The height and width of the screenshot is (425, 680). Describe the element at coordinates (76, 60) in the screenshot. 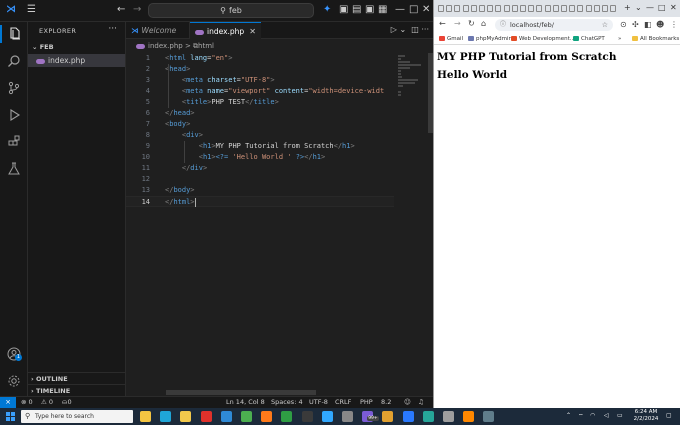

I see `file-index-php: index.php` at that location.